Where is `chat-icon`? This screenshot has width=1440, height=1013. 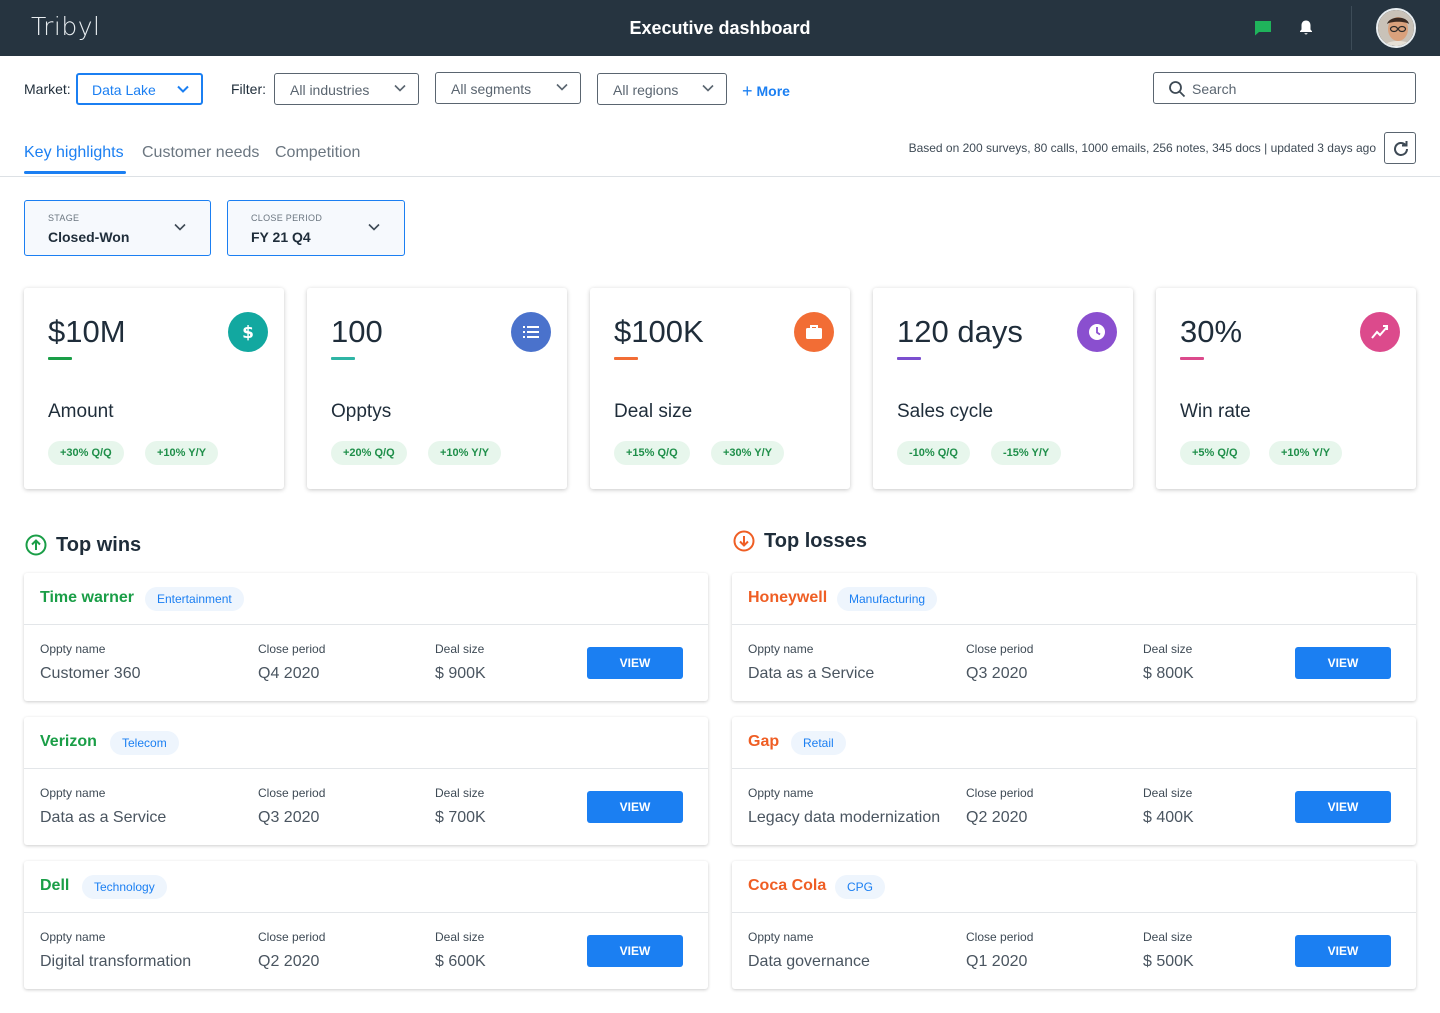 chat-icon is located at coordinates (1263, 28).